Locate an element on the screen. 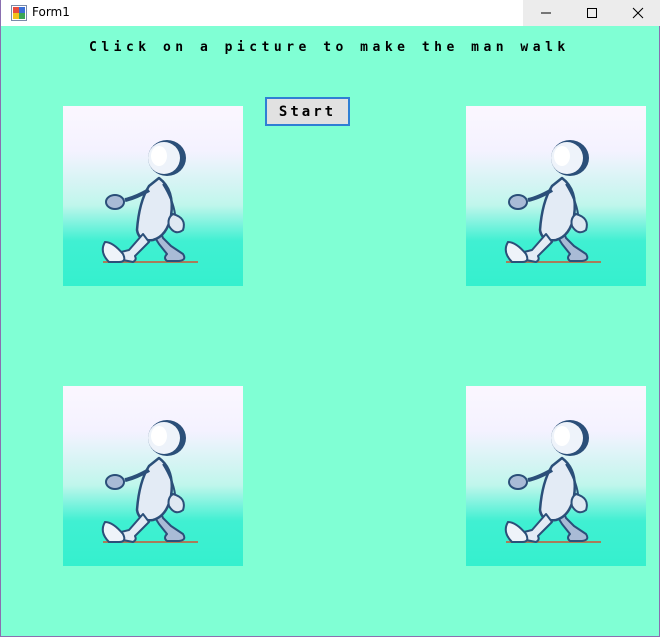 The image size is (660, 637). walker-picture-bottom-left is located at coordinates (153, 476).